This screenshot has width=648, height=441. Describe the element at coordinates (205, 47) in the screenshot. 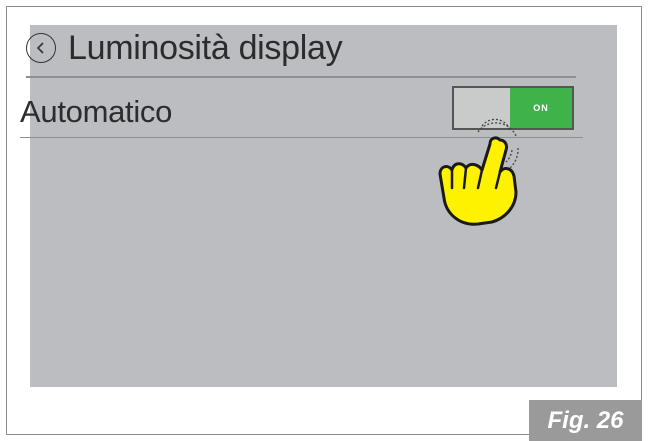

I see `page-title: Luminosità display` at that location.